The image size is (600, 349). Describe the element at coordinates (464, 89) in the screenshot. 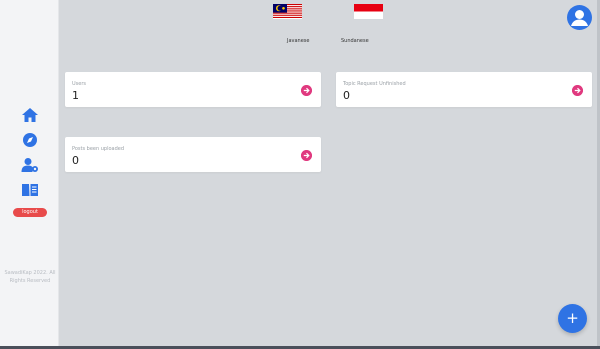

I see `topic-request-card: Topic Request Unfinished 0` at that location.